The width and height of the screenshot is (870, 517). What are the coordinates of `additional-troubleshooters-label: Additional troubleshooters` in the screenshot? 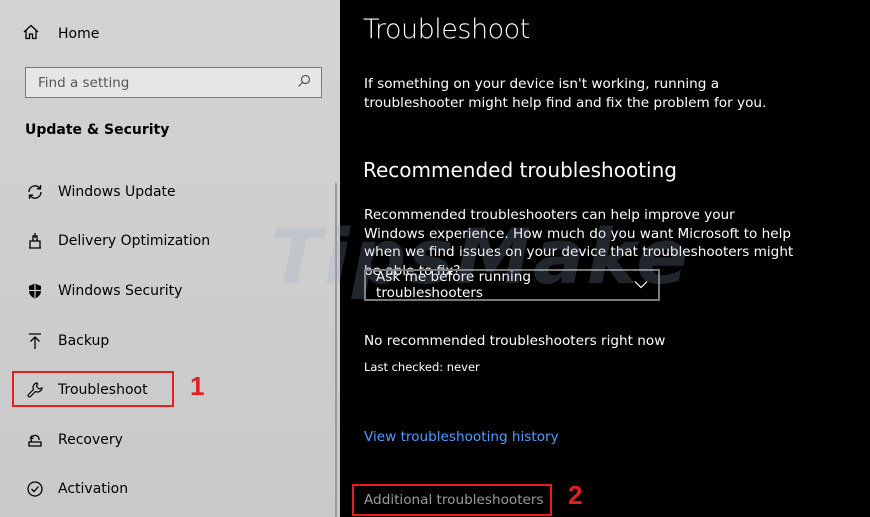 It's located at (454, 500).